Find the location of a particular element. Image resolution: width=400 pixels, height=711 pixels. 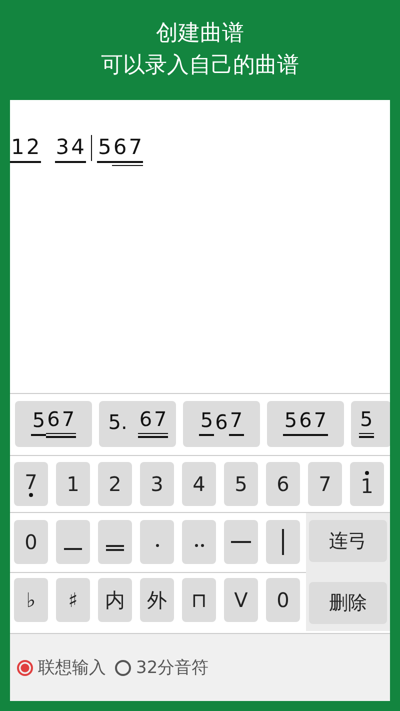

barline-icon is located at coordinates (283, 542).